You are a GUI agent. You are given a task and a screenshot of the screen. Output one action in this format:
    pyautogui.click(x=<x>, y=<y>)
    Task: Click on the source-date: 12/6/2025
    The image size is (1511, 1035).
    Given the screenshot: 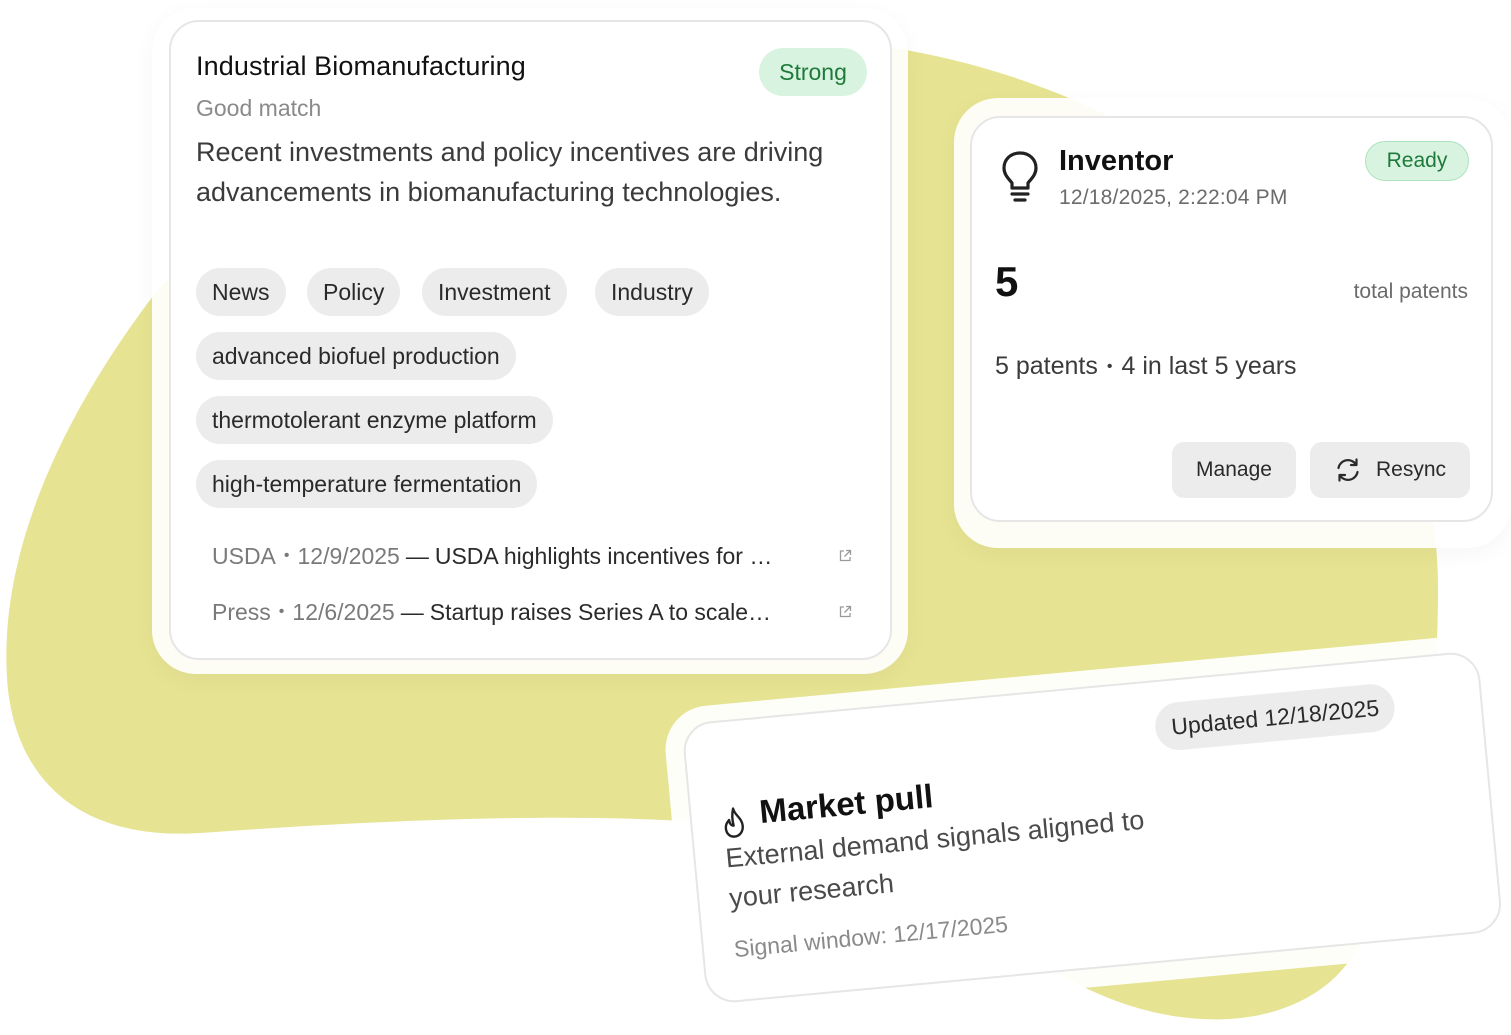 What is the action you would take?
    pyautogui.click(x=343, y=611)
    